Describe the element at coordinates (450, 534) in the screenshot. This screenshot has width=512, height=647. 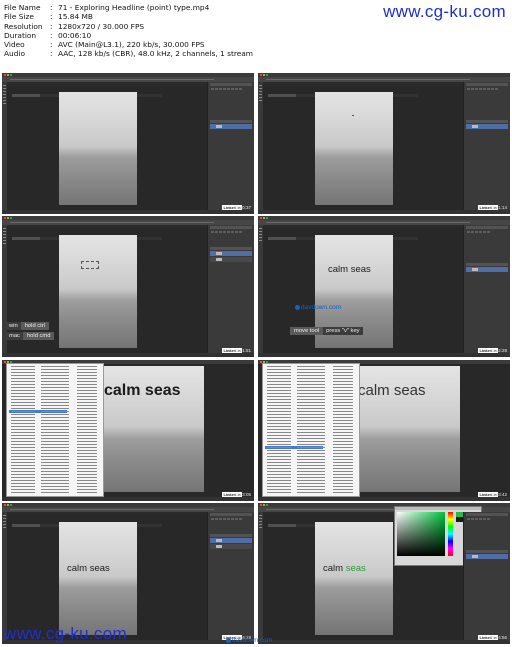
I see `hue-slider` at that location.